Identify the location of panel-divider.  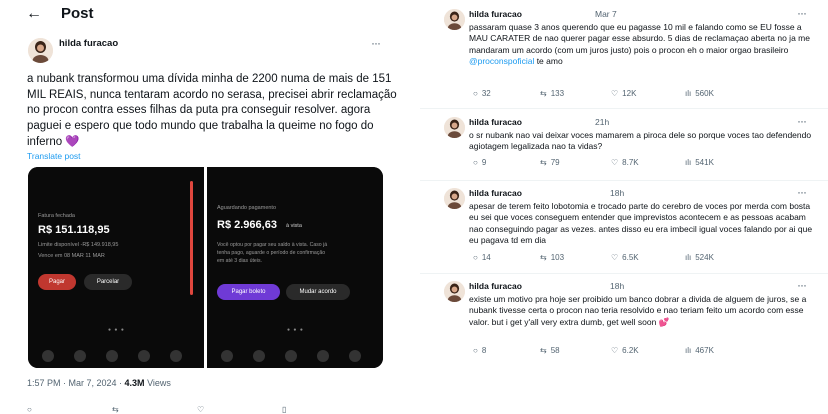
(415, 207).